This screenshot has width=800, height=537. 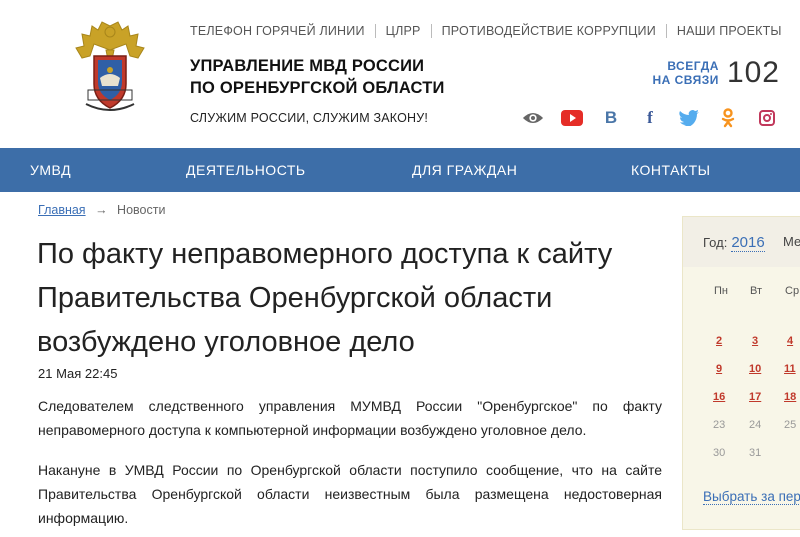 I want to click on social-links: В f, so click(x=650, y=118).